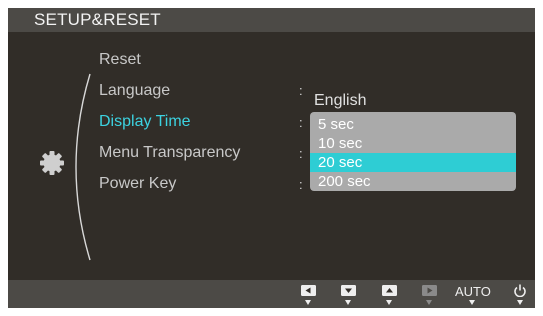 This screenshot has width=543, height=316. Describe the element at coordinates (473, 291) in the screenshot. I see `auto-label: AUTO` at that location.